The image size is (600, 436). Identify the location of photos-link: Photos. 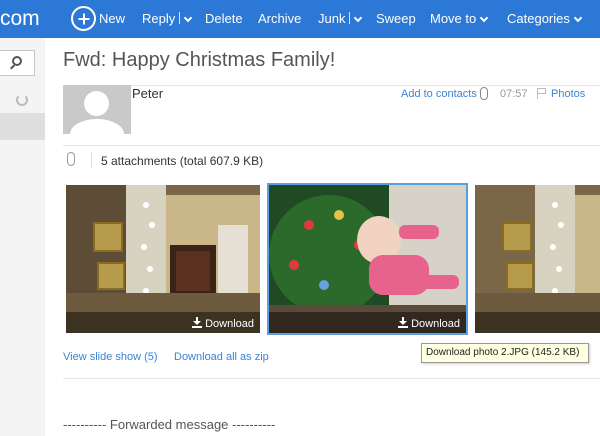
(568, 94).